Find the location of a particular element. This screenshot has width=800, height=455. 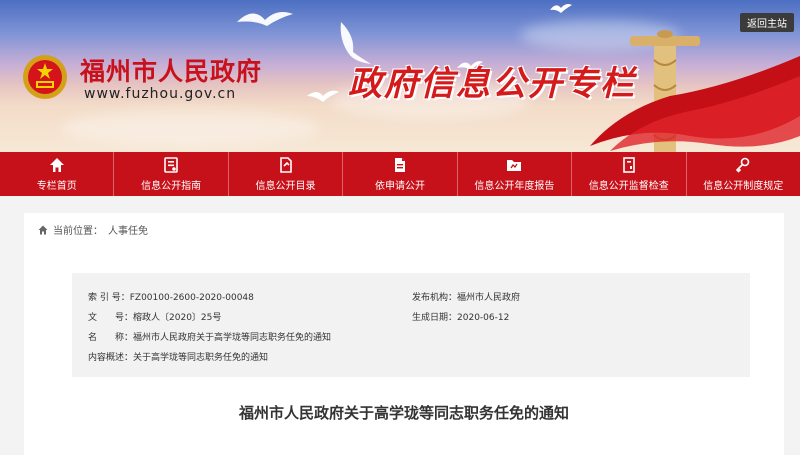

document-title: 福州市人民政府关于高学珑等同志职务任免的通知 is located at coordinates (403, 413).